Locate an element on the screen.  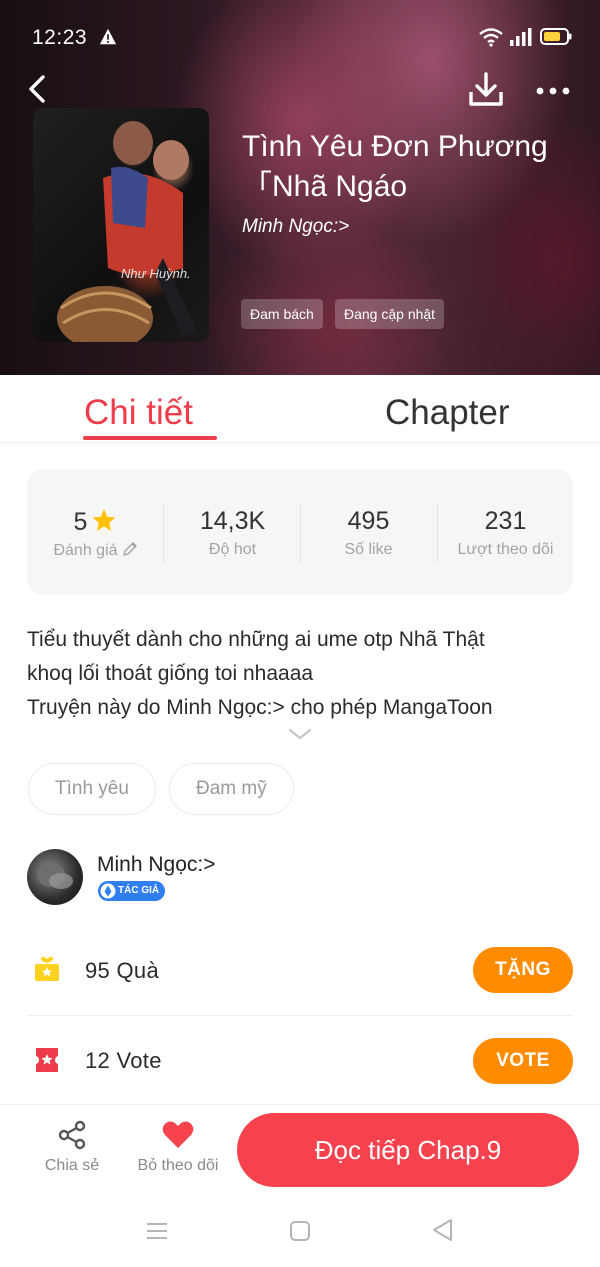
share-button: Chia sẻ is located at coordinates (72, 1147).